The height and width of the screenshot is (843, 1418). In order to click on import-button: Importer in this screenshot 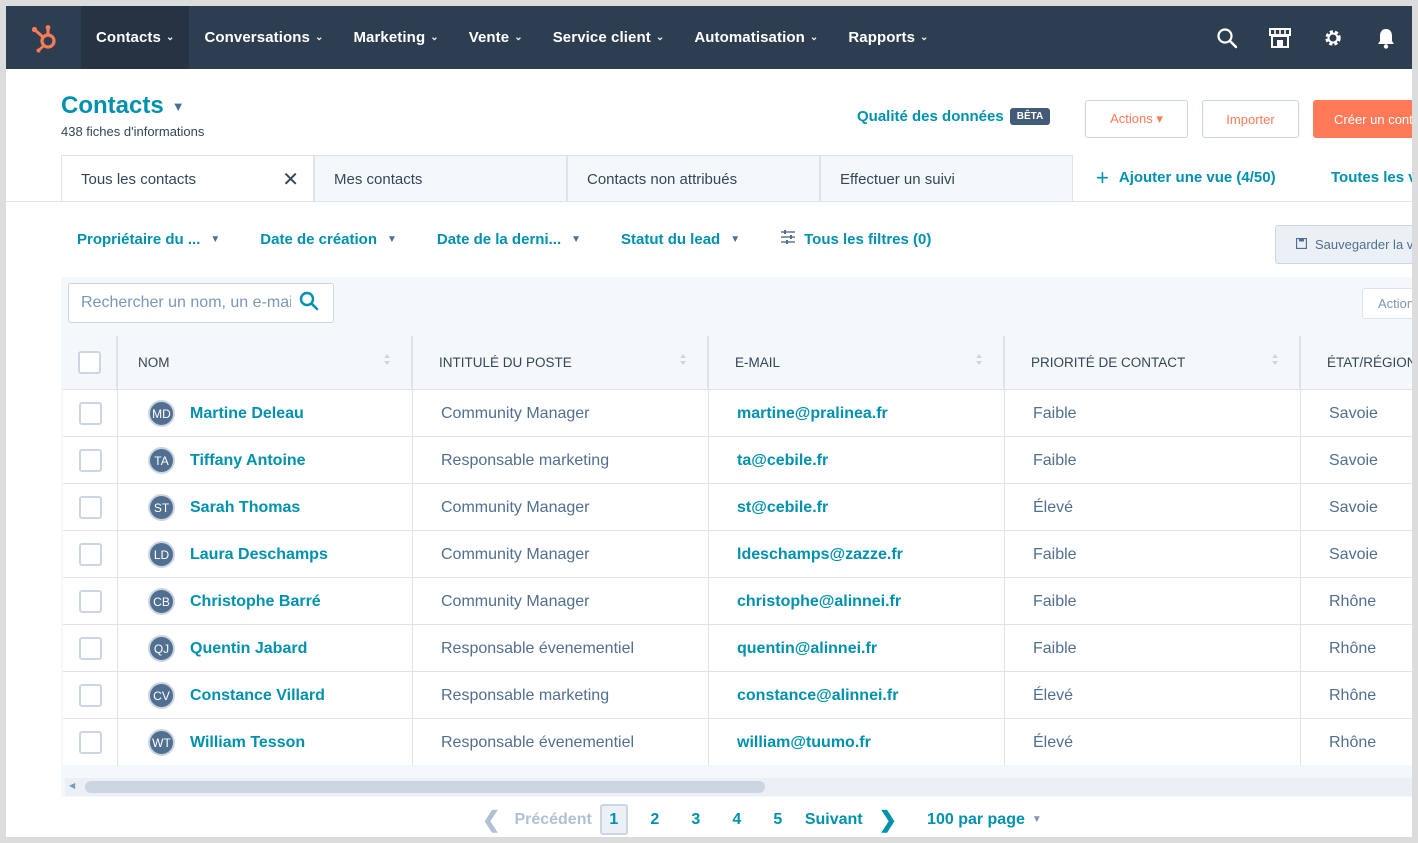, I will do `click(1250, 119)`.